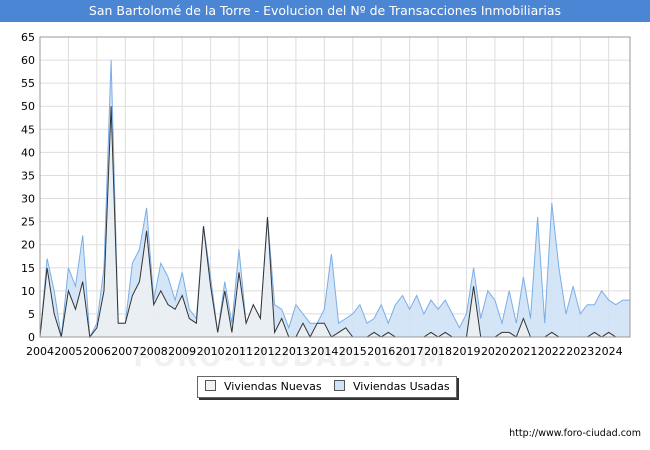 This screenshot has height=450, width=650. I want to click on y-tick-label: 35, so click(28, 175).